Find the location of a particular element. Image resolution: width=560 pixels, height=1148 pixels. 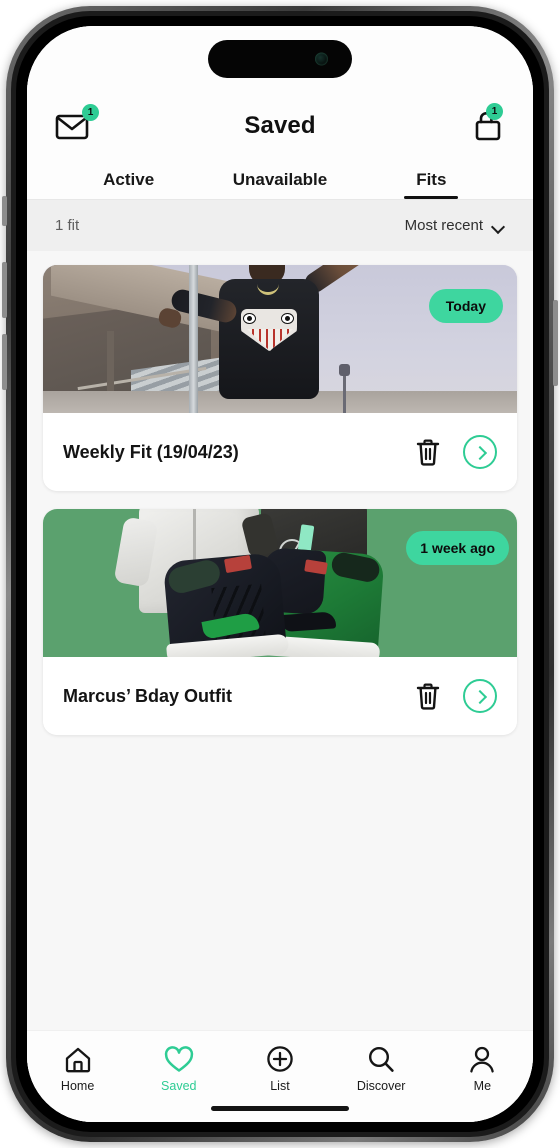

nav-label-list: List is located at coordinates (280, 1086).